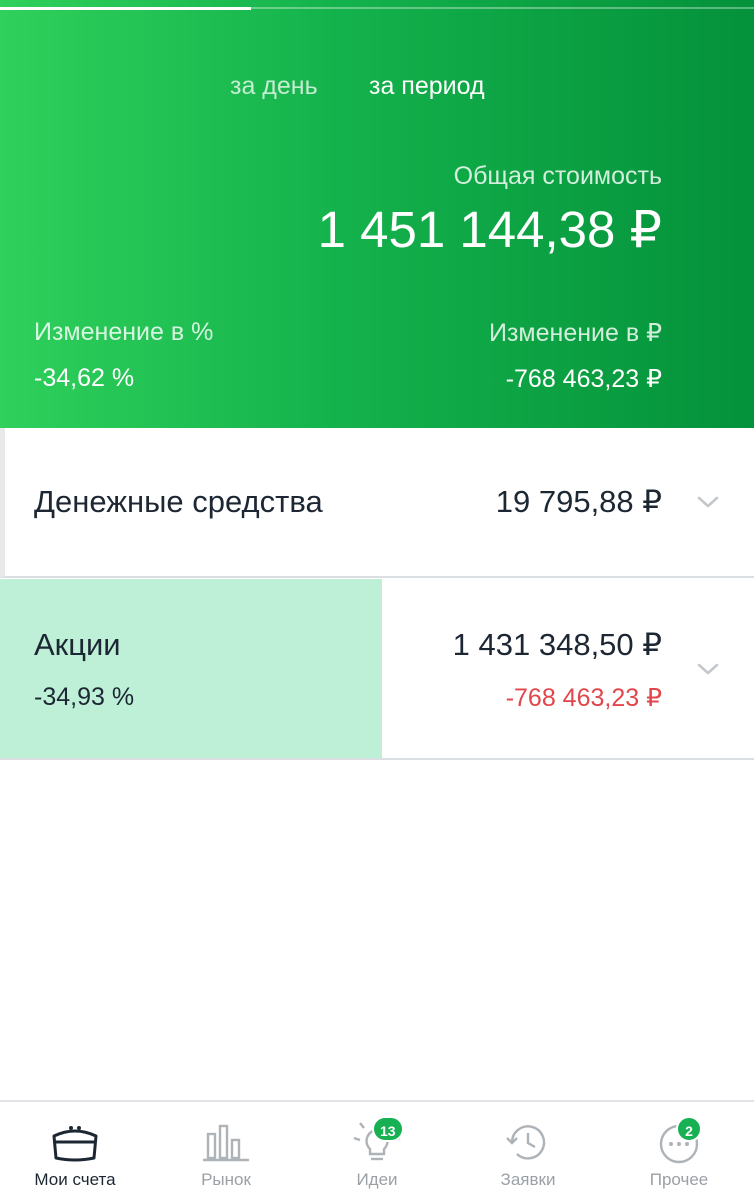 The width and height of the screenshot is (754, 1200). I want to click on history-clock-icon, so click(526, 1142).